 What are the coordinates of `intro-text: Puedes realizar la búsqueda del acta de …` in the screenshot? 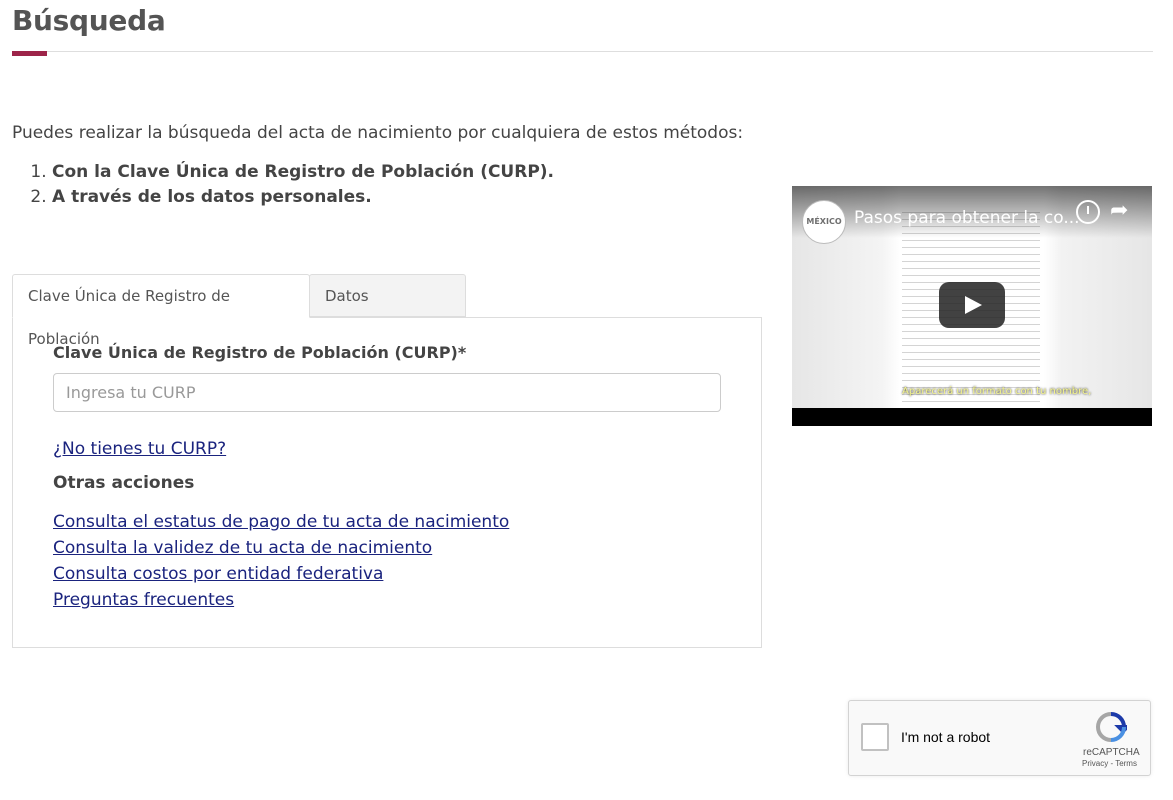 It's located at (378, 133).